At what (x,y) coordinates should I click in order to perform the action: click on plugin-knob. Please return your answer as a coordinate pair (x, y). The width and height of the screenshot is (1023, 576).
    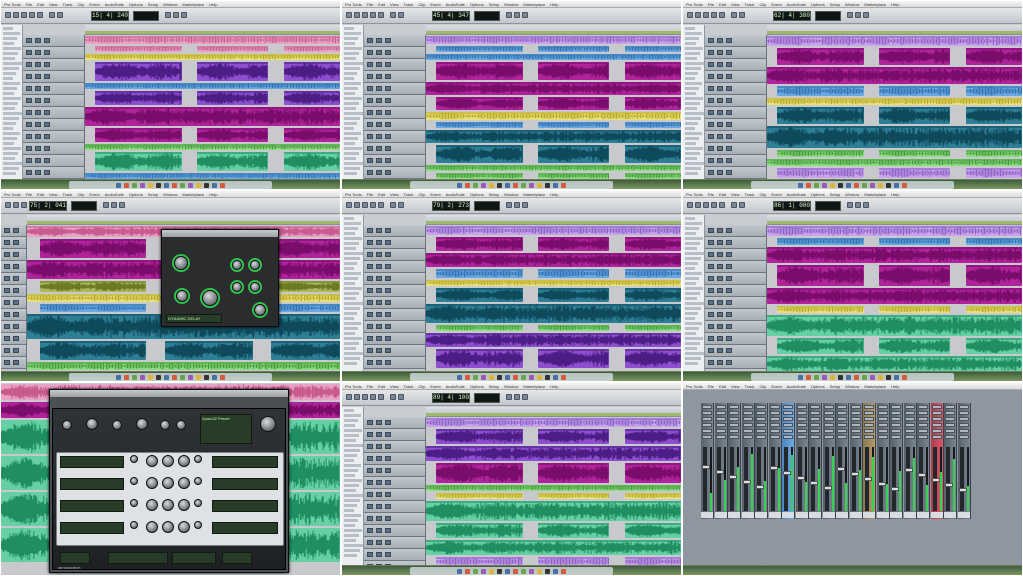
    Looking at the image, I should click on (237, 287).